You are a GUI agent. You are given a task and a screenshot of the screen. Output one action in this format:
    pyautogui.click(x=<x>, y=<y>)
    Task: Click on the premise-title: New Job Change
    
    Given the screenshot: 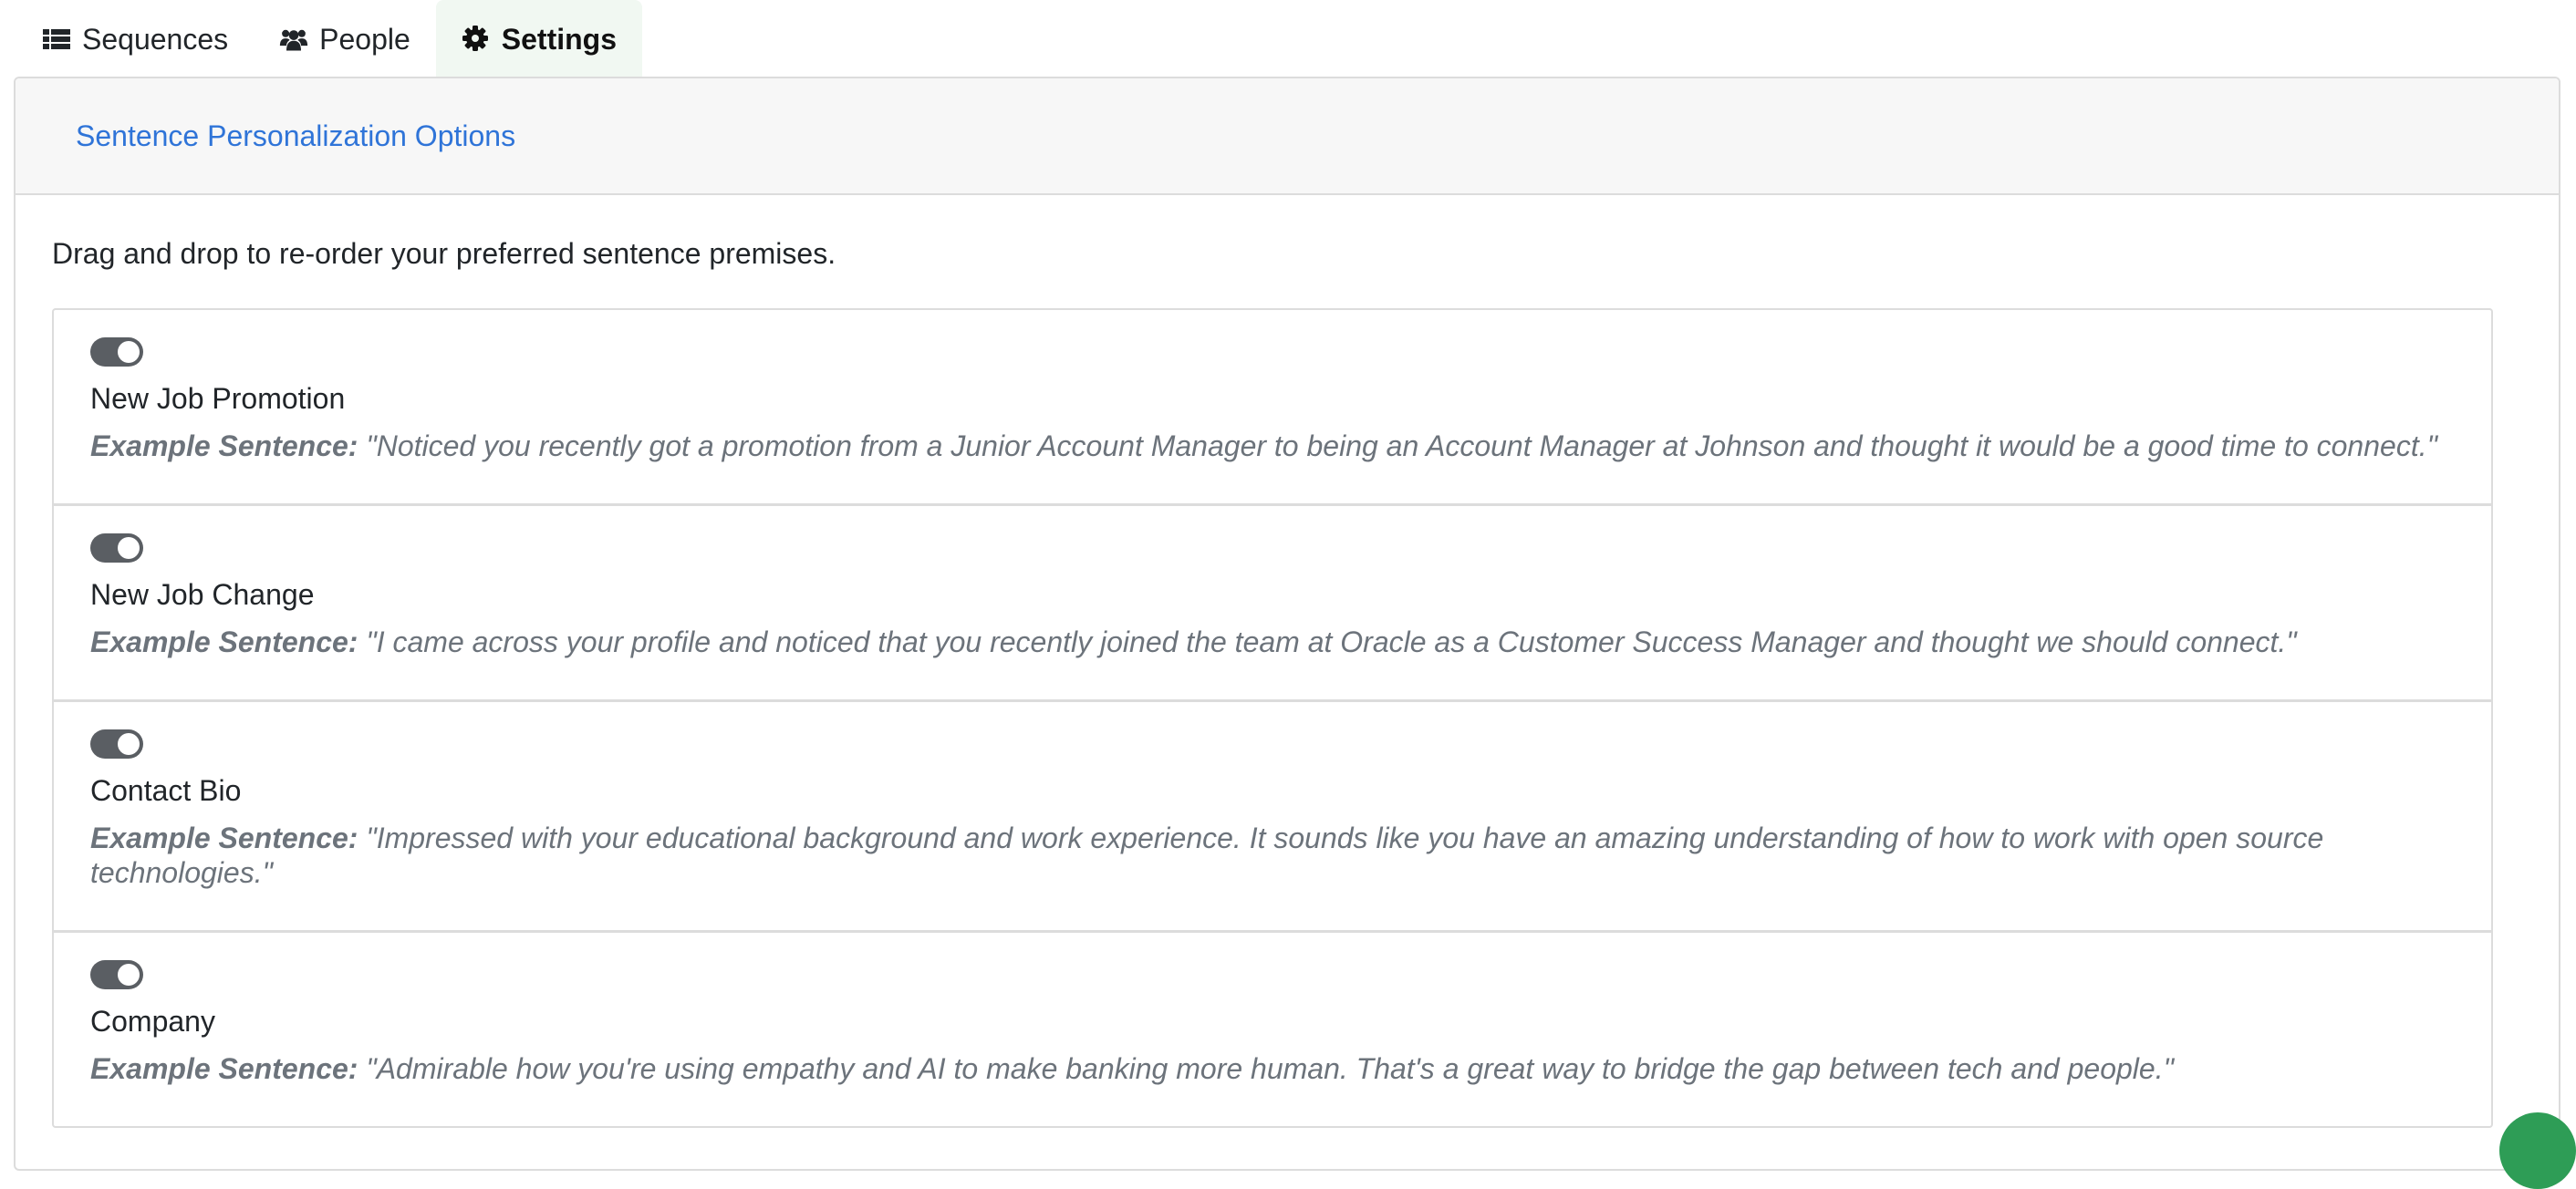 What is the action you would take?
    pyautogui.click(x=1272, y=595)
    